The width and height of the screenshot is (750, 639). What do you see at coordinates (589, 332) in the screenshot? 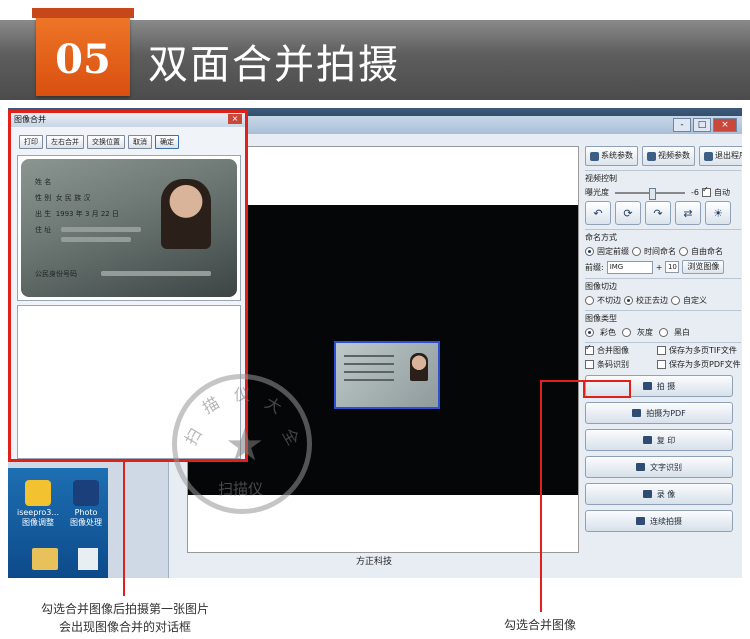
I see `type-radio-color` at bounding box center [589, 332].